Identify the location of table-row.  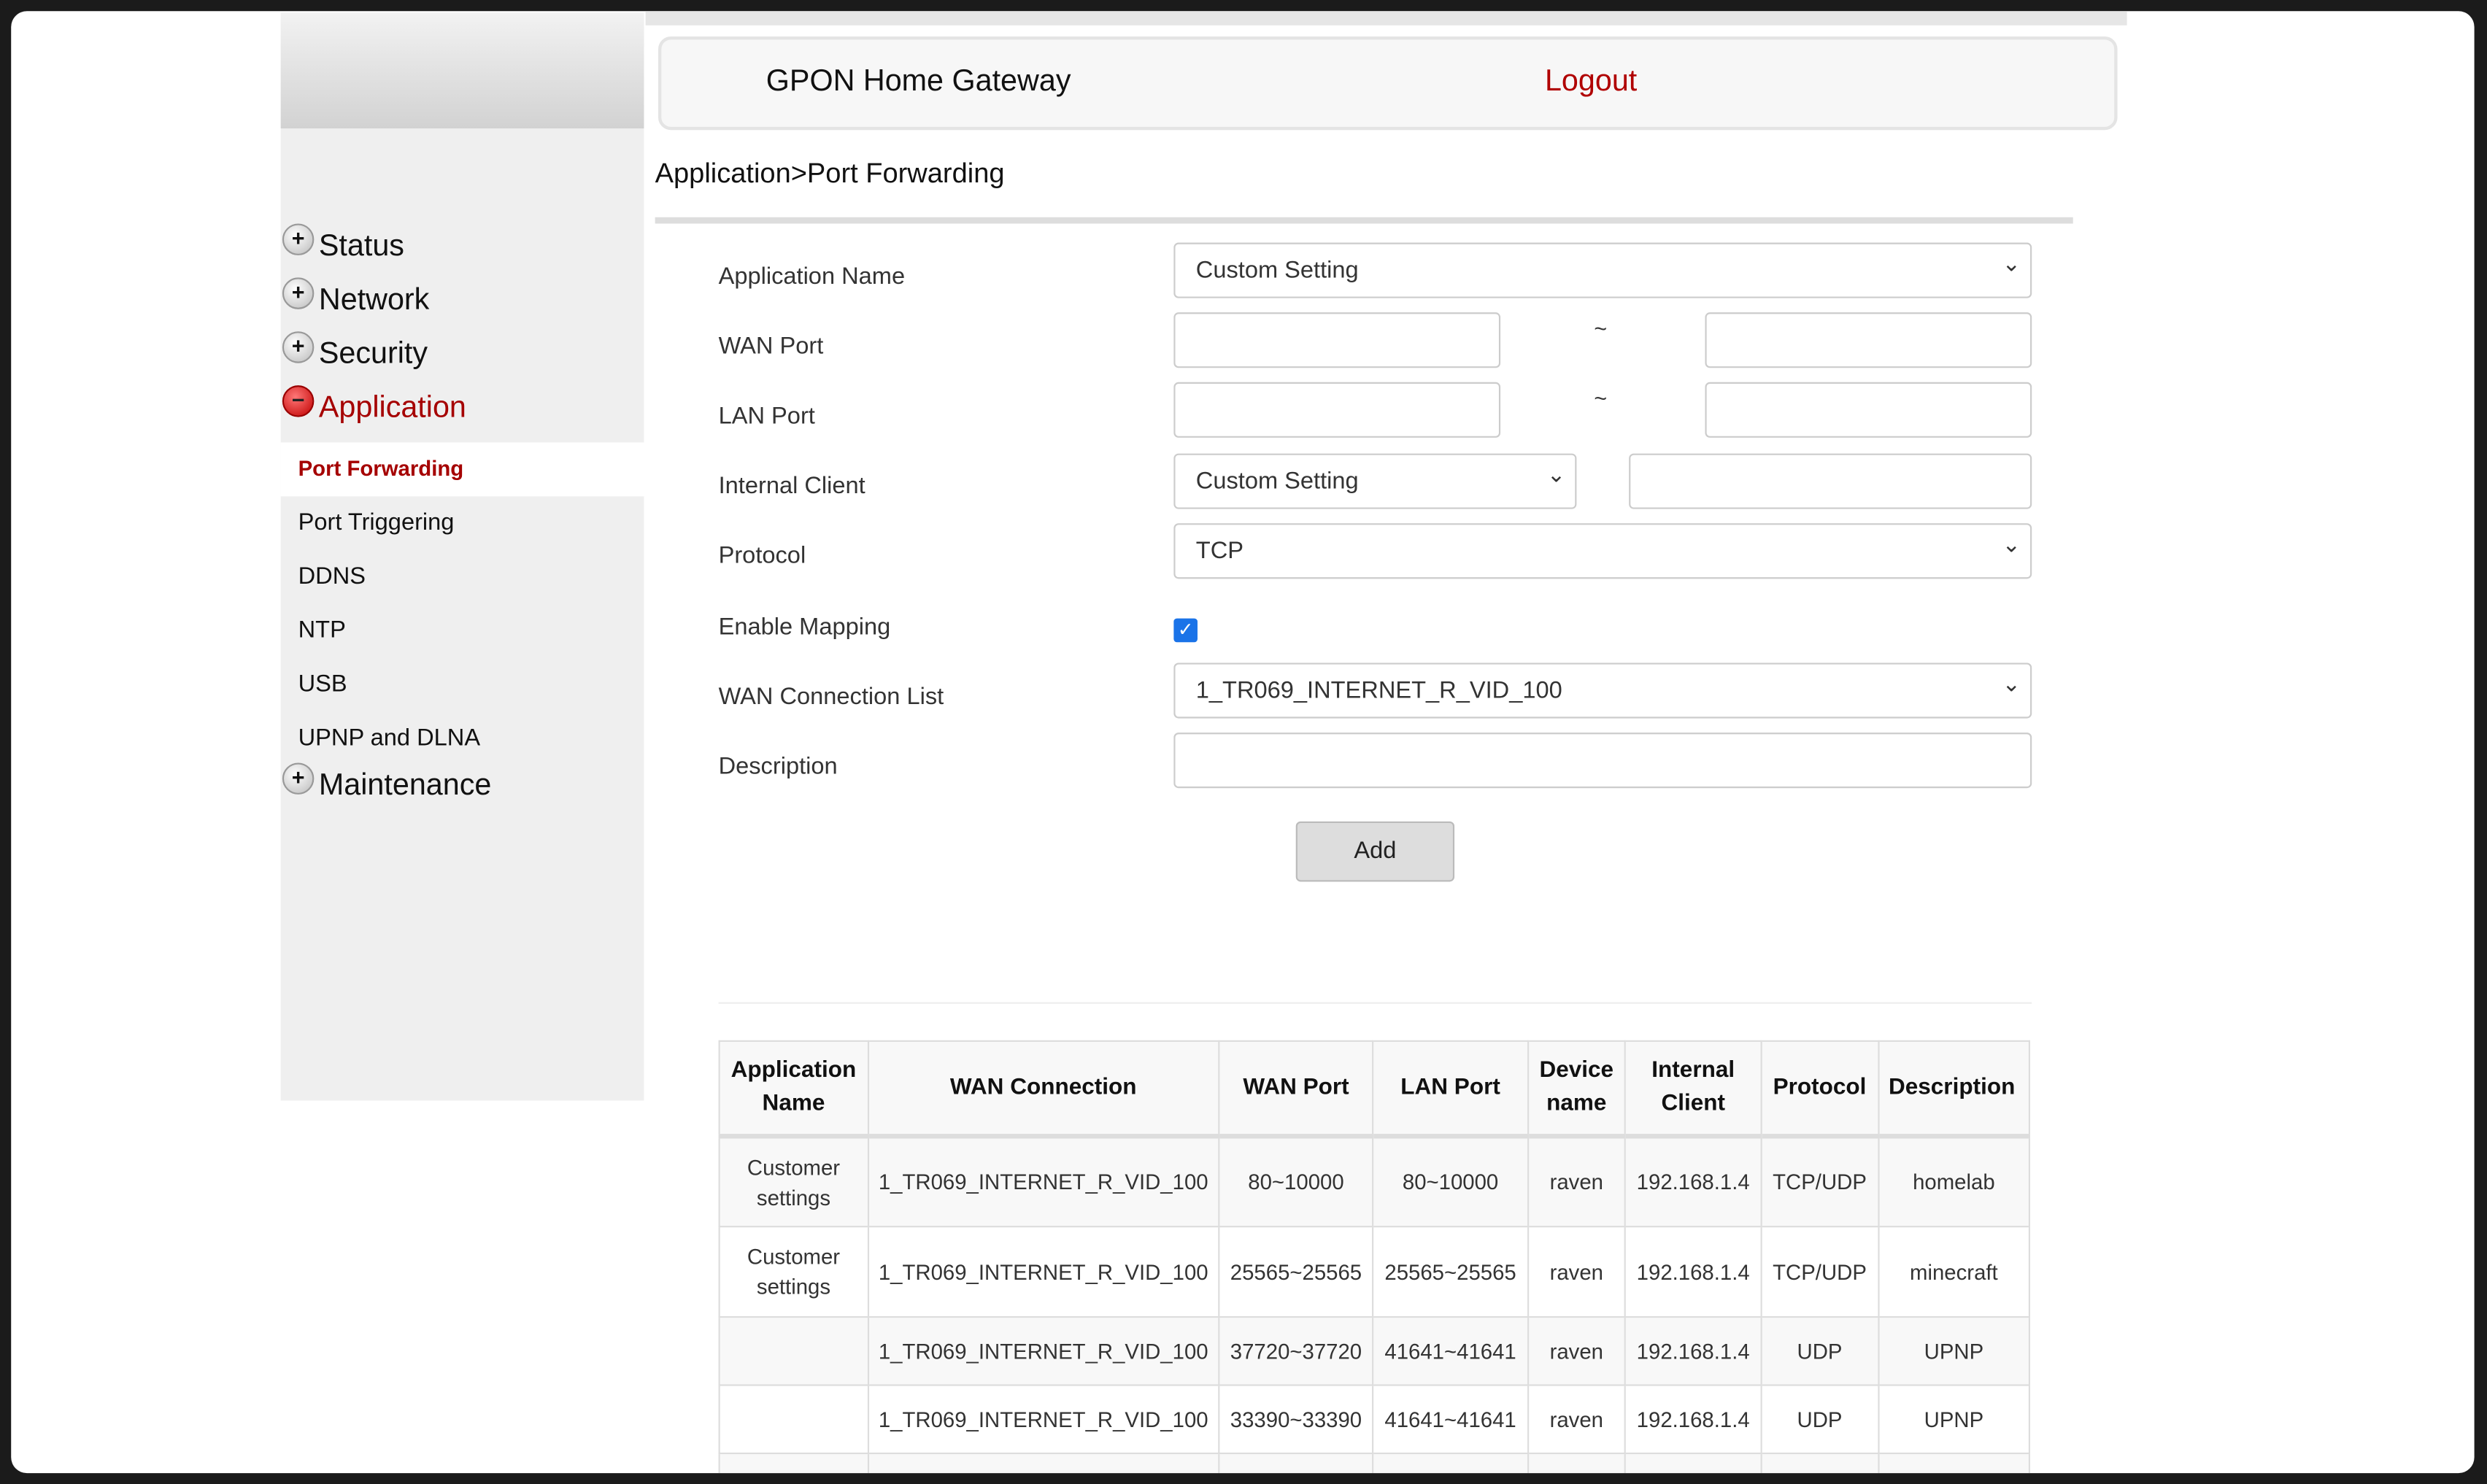
(1375, 1463).